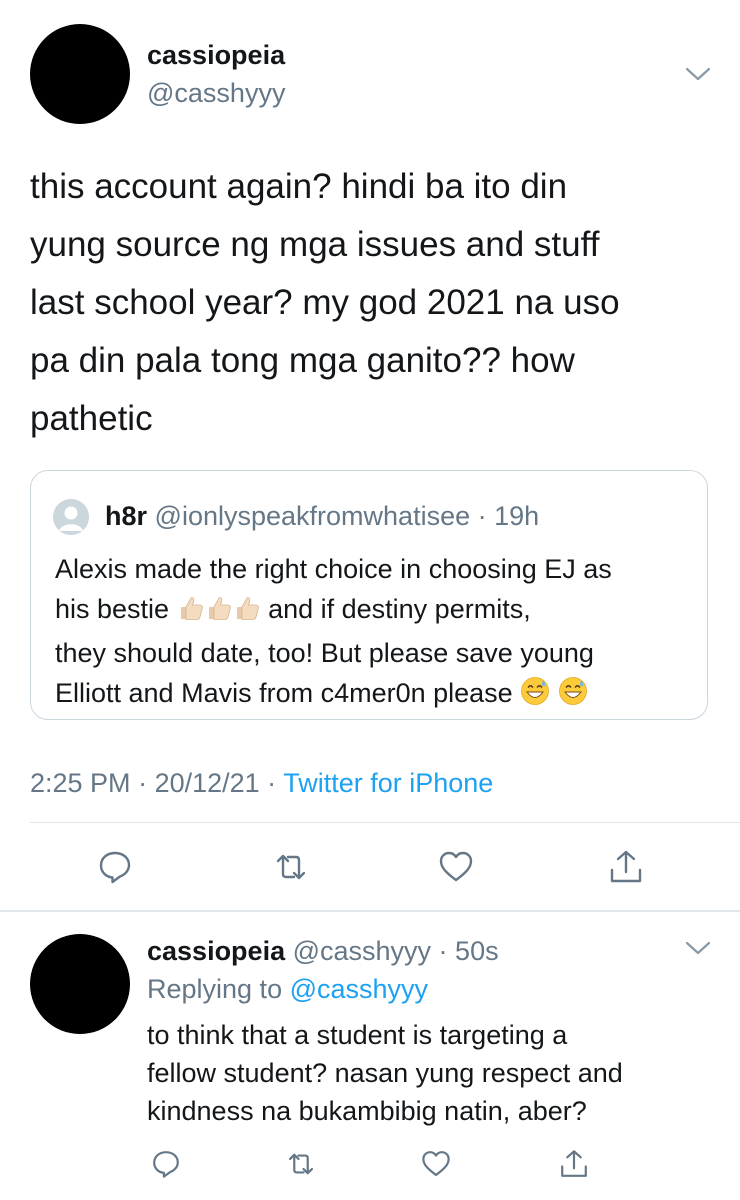 The height and width of the screenshot is (1200, 740). I want to click on quoted-tweet-header: h8r @ionlyspeakfromwhatisee · 19h, so click(322, 516).